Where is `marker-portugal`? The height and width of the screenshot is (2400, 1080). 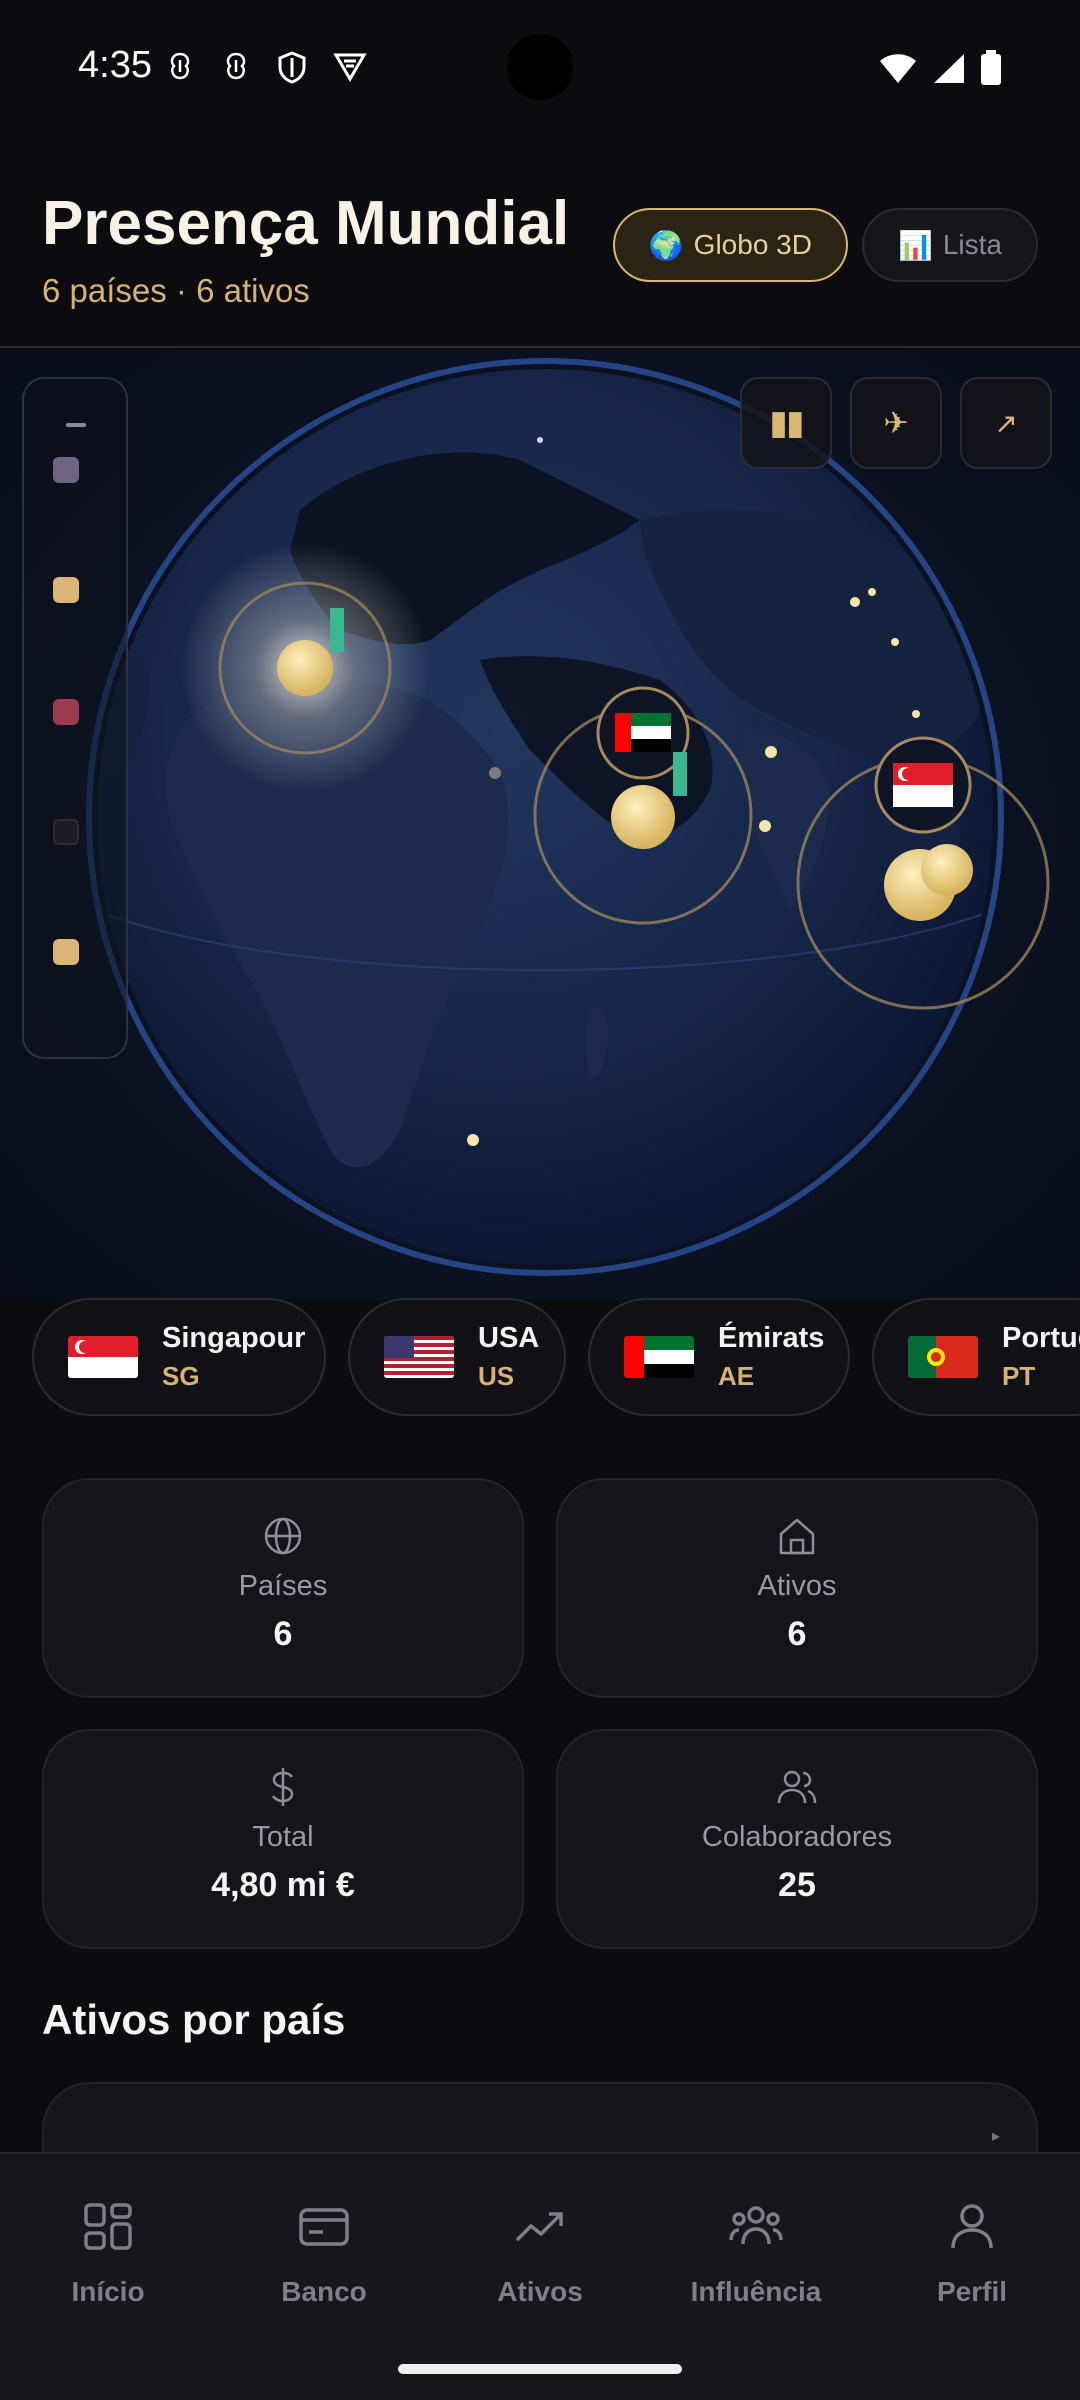 marker-portugal is located at coordinates (305, 668).